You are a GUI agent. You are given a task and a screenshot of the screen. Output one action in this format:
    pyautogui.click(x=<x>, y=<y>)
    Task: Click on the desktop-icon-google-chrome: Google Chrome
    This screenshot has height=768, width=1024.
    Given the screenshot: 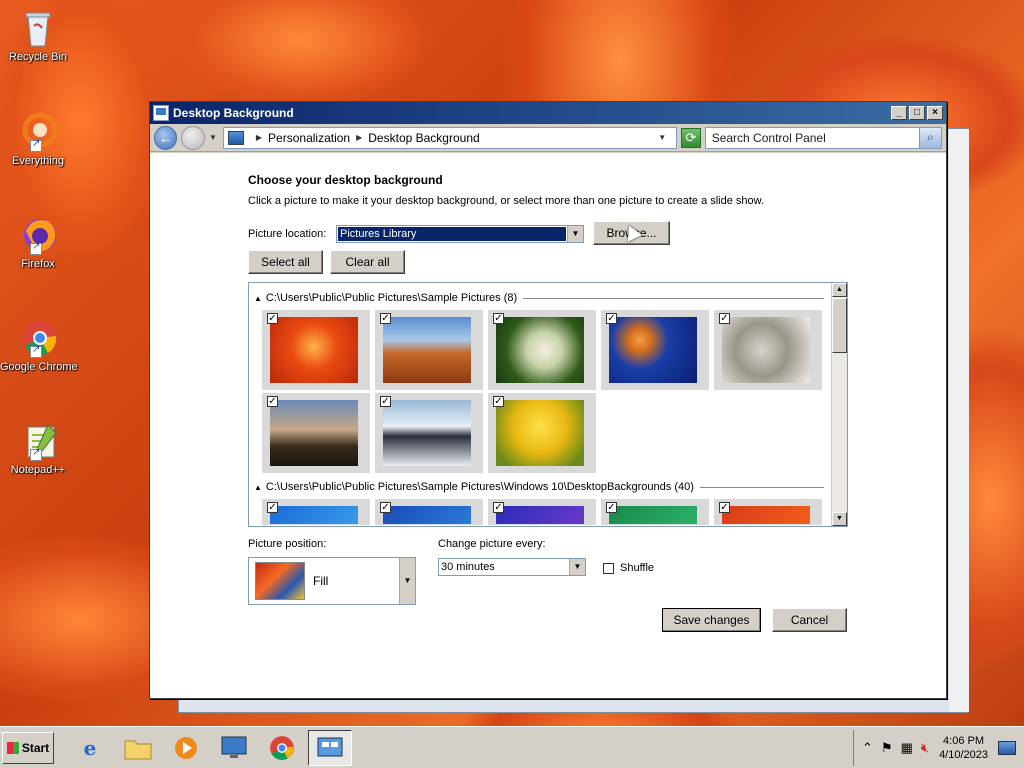 What is the action you would take?
    pyautogui.click(x=39, y=345)
    